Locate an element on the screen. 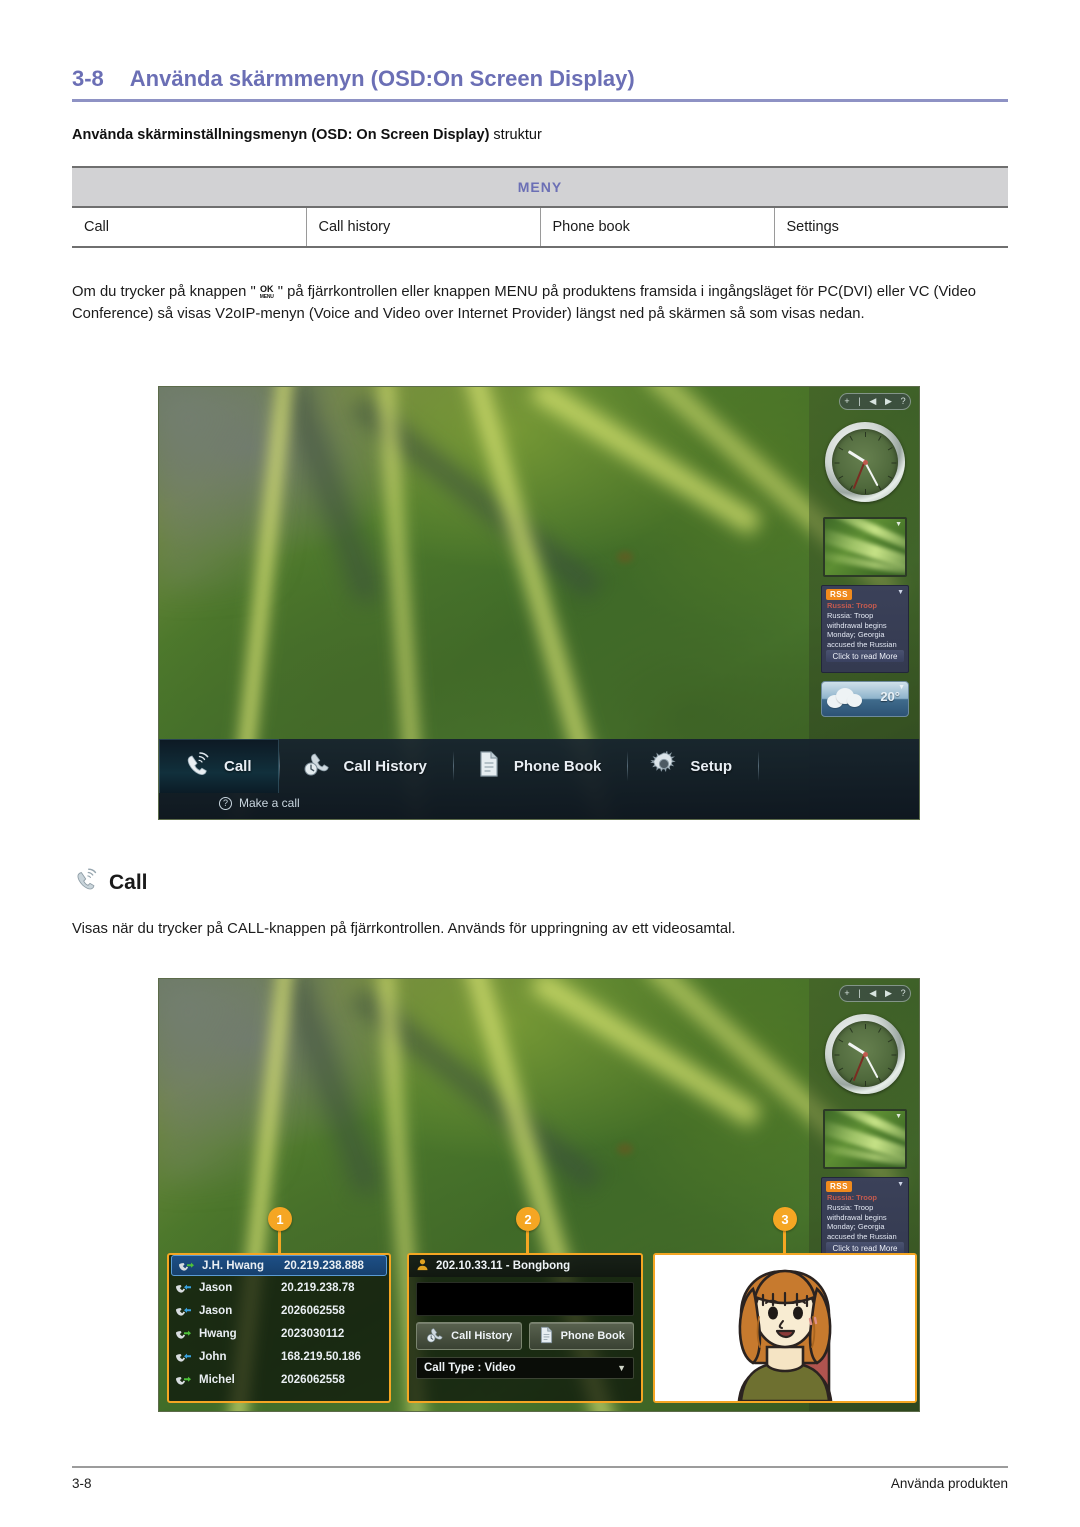 The width and height of the screenshot is (1080, 1527). weather-gadget: 20° ▼ is located at coordinates (865, 699).